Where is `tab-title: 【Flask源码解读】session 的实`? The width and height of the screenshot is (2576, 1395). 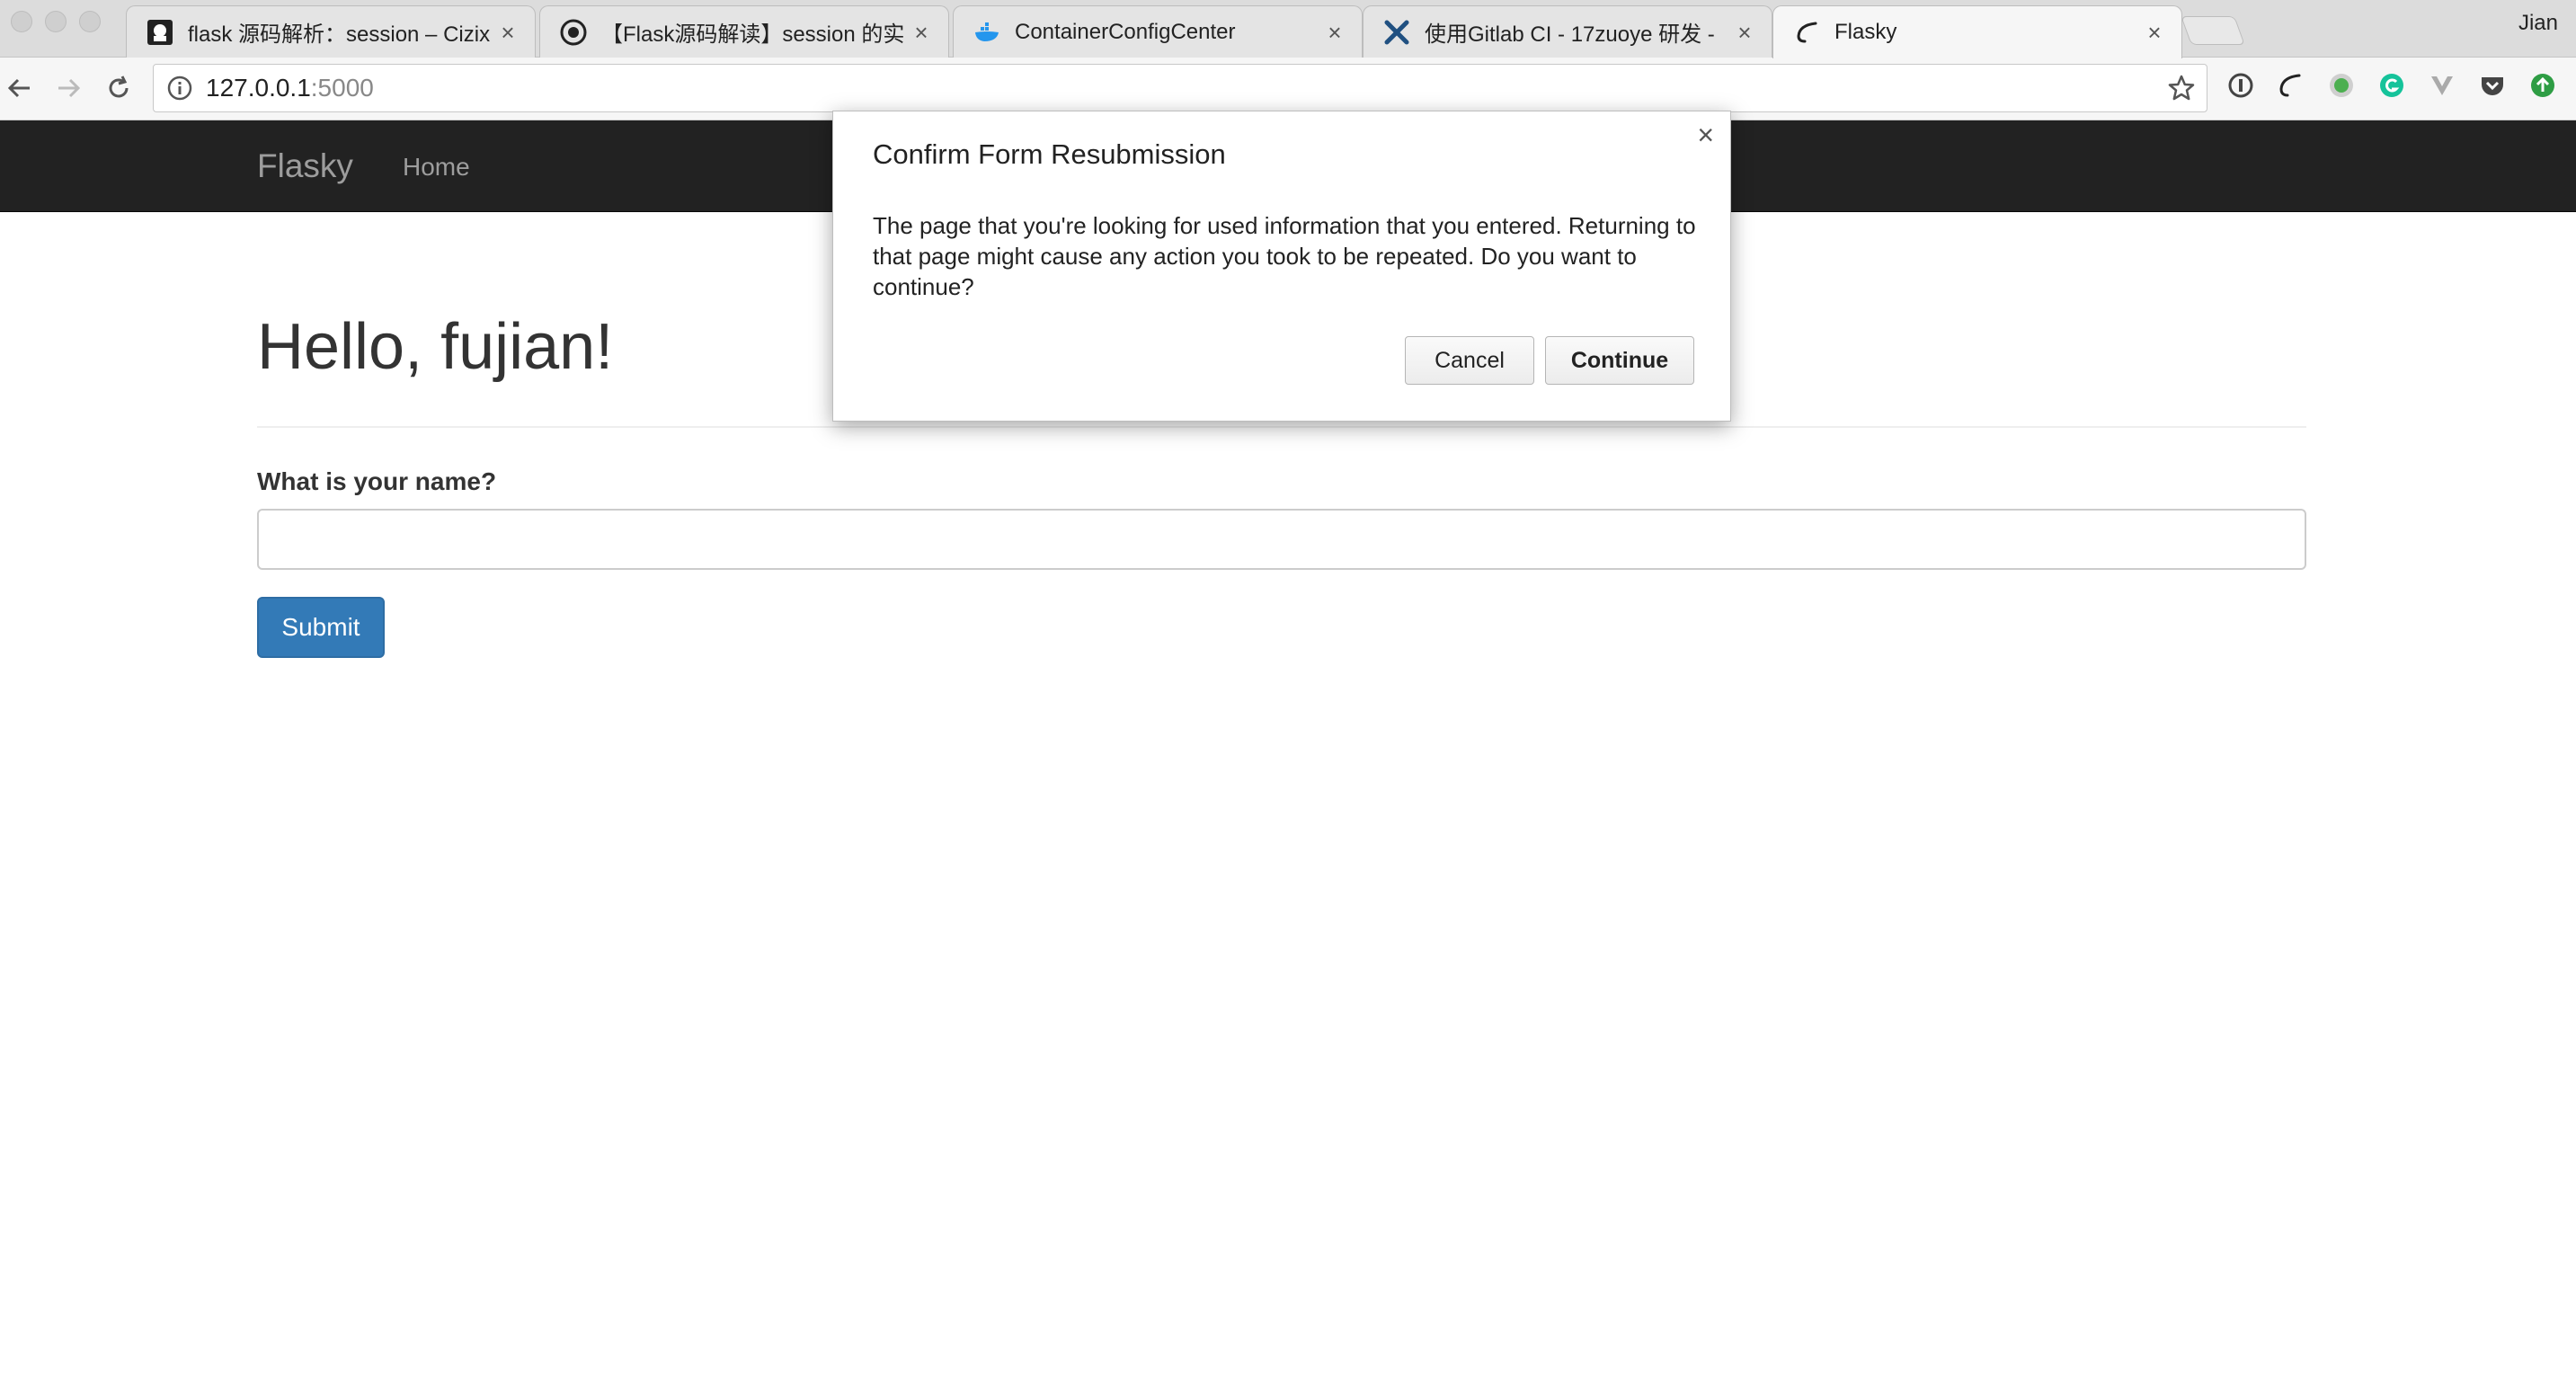
tab-title: 【Flask源码解读】session 的实 is located at coordinates (753, 34).